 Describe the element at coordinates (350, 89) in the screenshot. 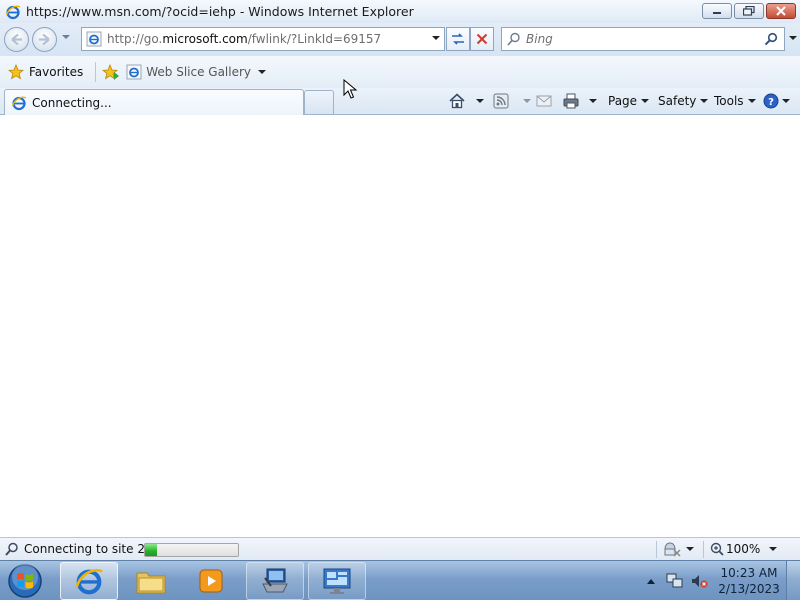

I see `mouse-cursor-icon` at that location.